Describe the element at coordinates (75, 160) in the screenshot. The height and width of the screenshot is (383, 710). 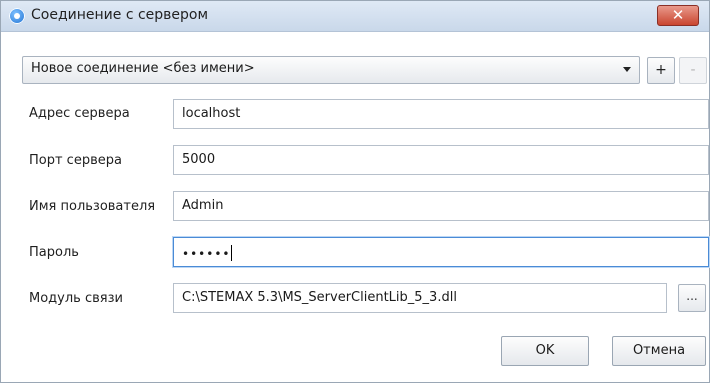
I see `server-port-label: Порт сервера` at that location.